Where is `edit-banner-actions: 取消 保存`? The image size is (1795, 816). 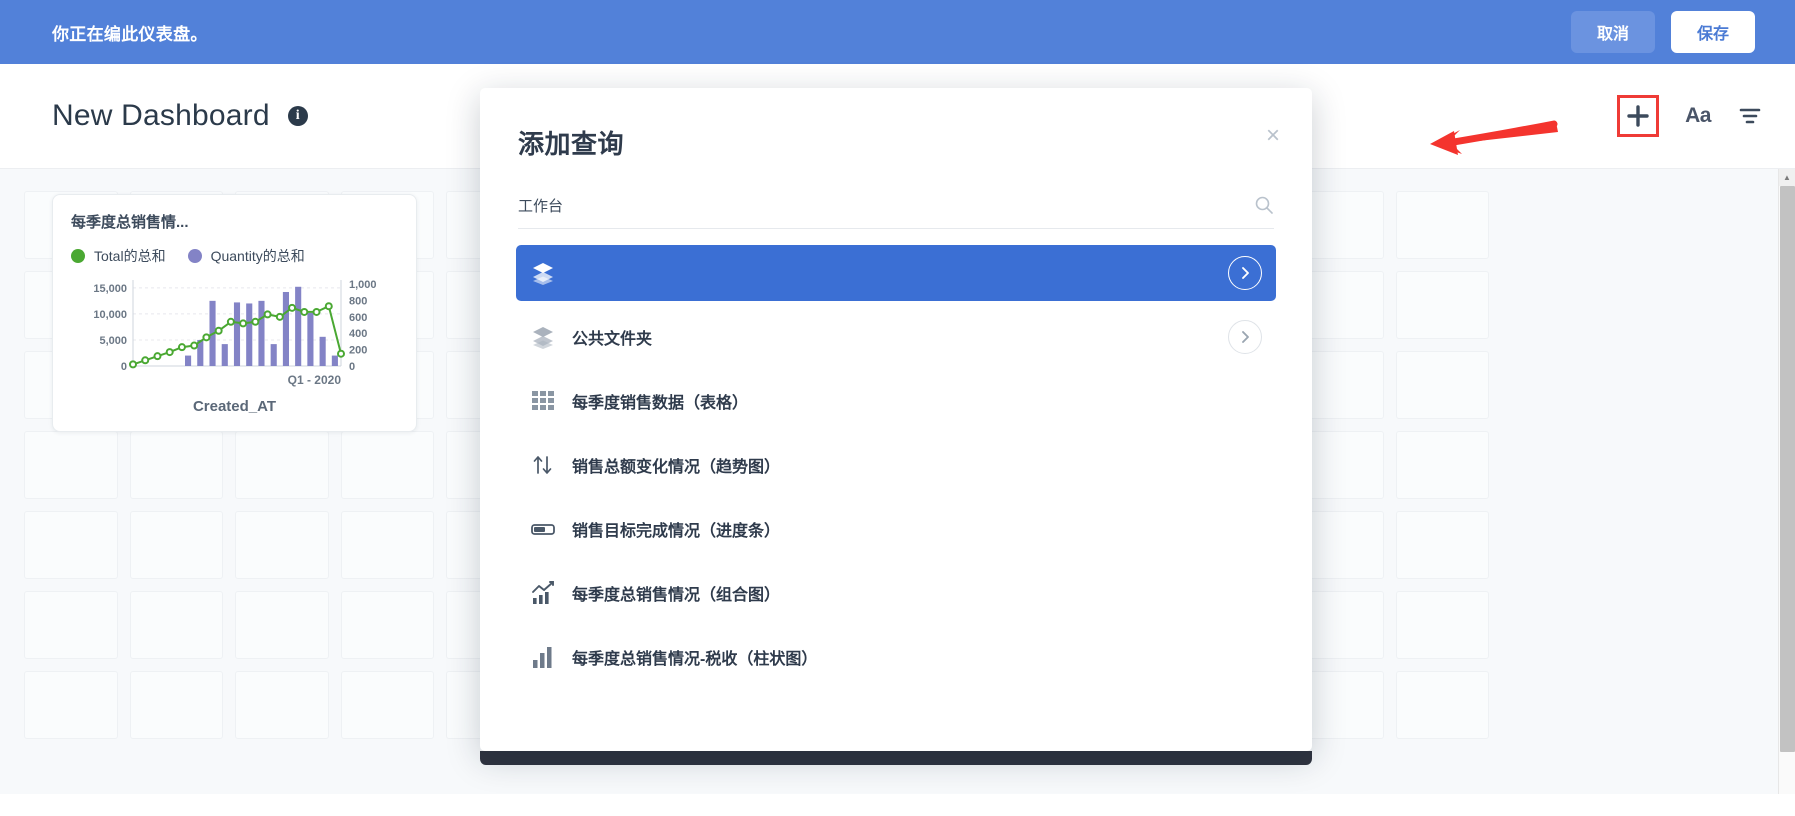
edit-banner-actions: 取消 保存 is located at coordinates (1662, 32).